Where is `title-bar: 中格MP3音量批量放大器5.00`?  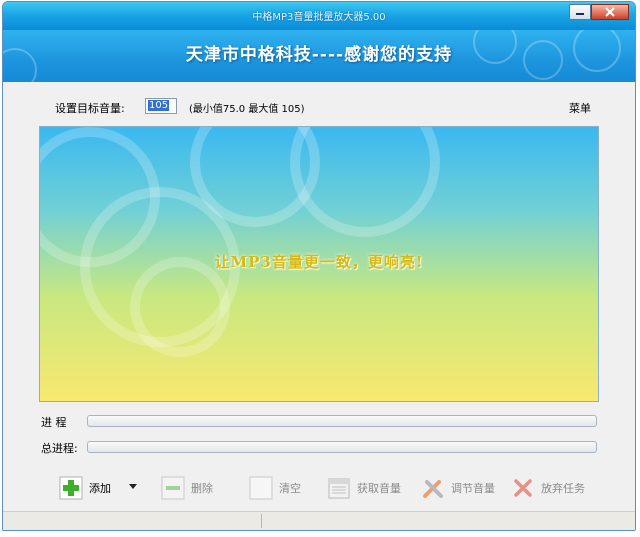
title-bar: 中格MP3音量批量放大器5.00 is located at coordinates (319, 16).